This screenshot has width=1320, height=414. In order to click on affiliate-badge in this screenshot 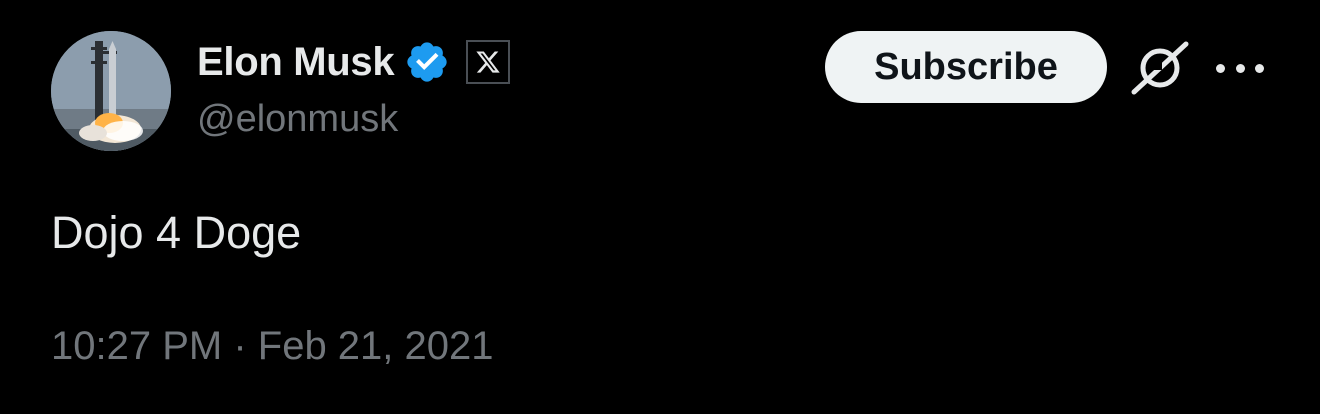, I will do `click(488, 62)`.